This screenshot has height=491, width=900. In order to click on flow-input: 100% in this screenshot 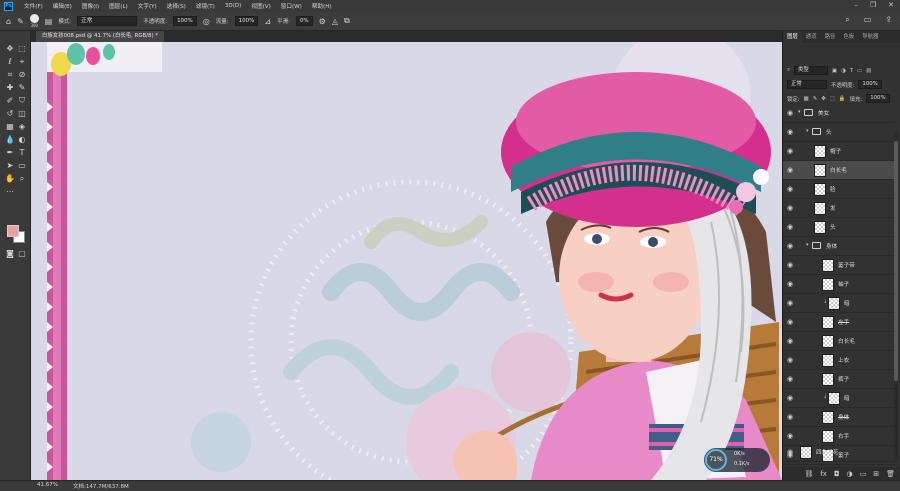, I will do `click(246, 21)`.